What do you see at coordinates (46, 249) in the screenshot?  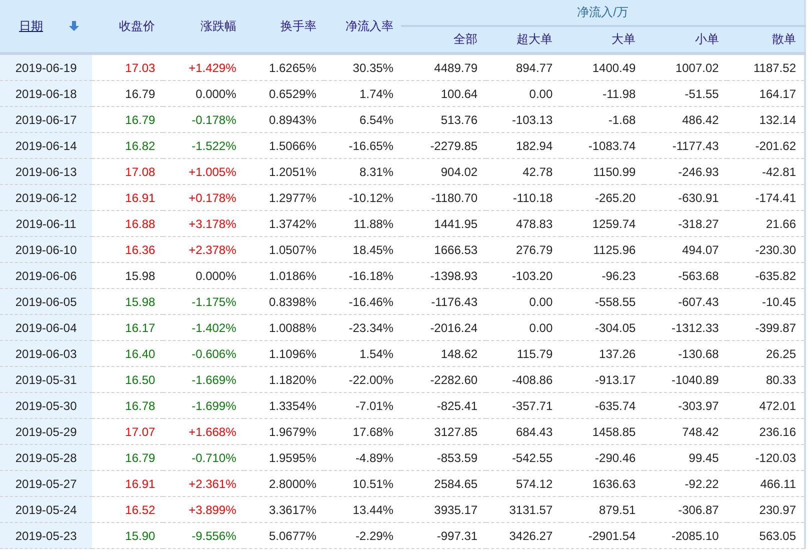 I see `date-cell: 2019-06-10` at bounding box center [46, 249].